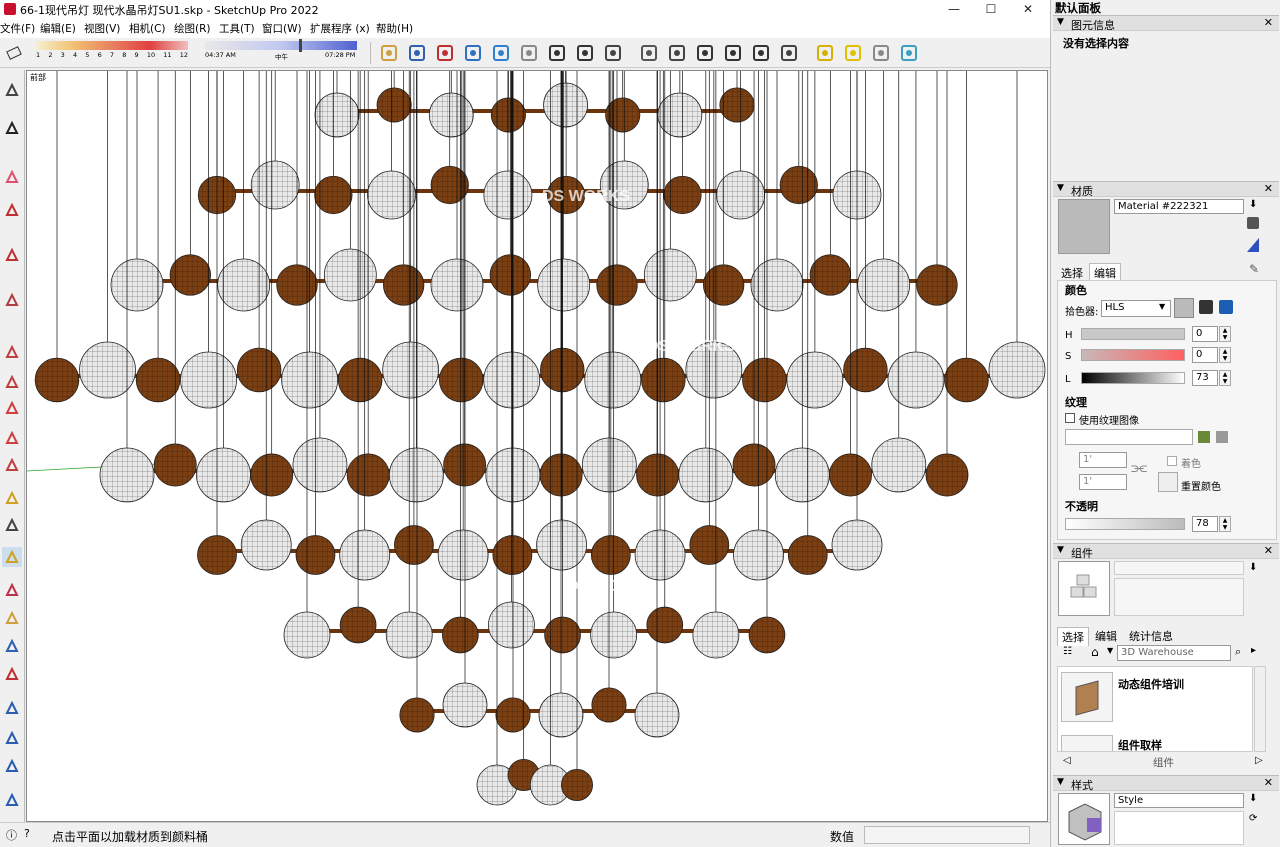 The width and height of the screenshot is (1280, 847). I want to click on zoom-icon, so click(445, 53).